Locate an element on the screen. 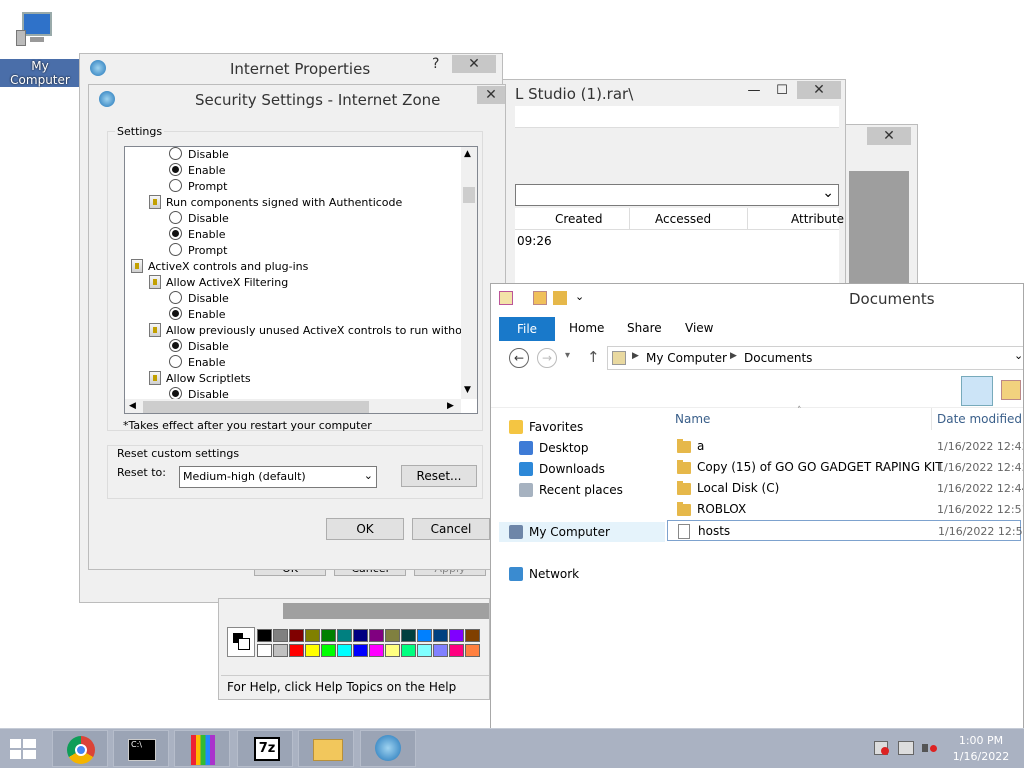 This screenshot has height=768, width=1024. network-icon is located at coordinates (906, 748).